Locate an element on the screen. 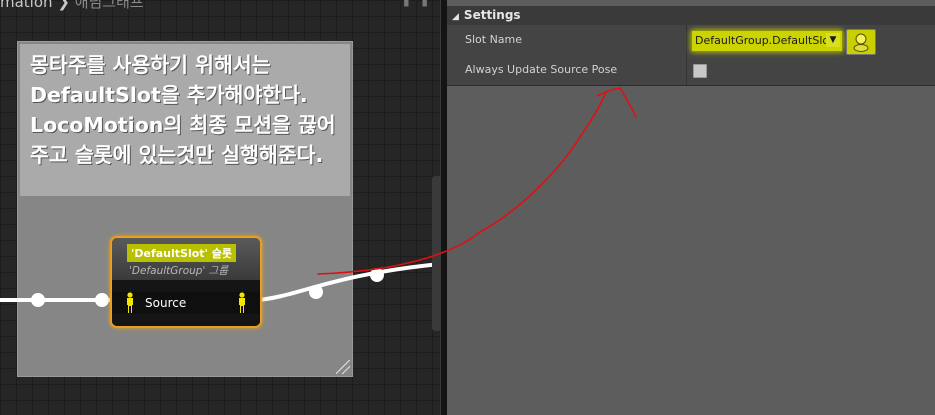 The height and width of the screenshot is (415, 935). slot-manager-button is located at coordinates (861, 42).